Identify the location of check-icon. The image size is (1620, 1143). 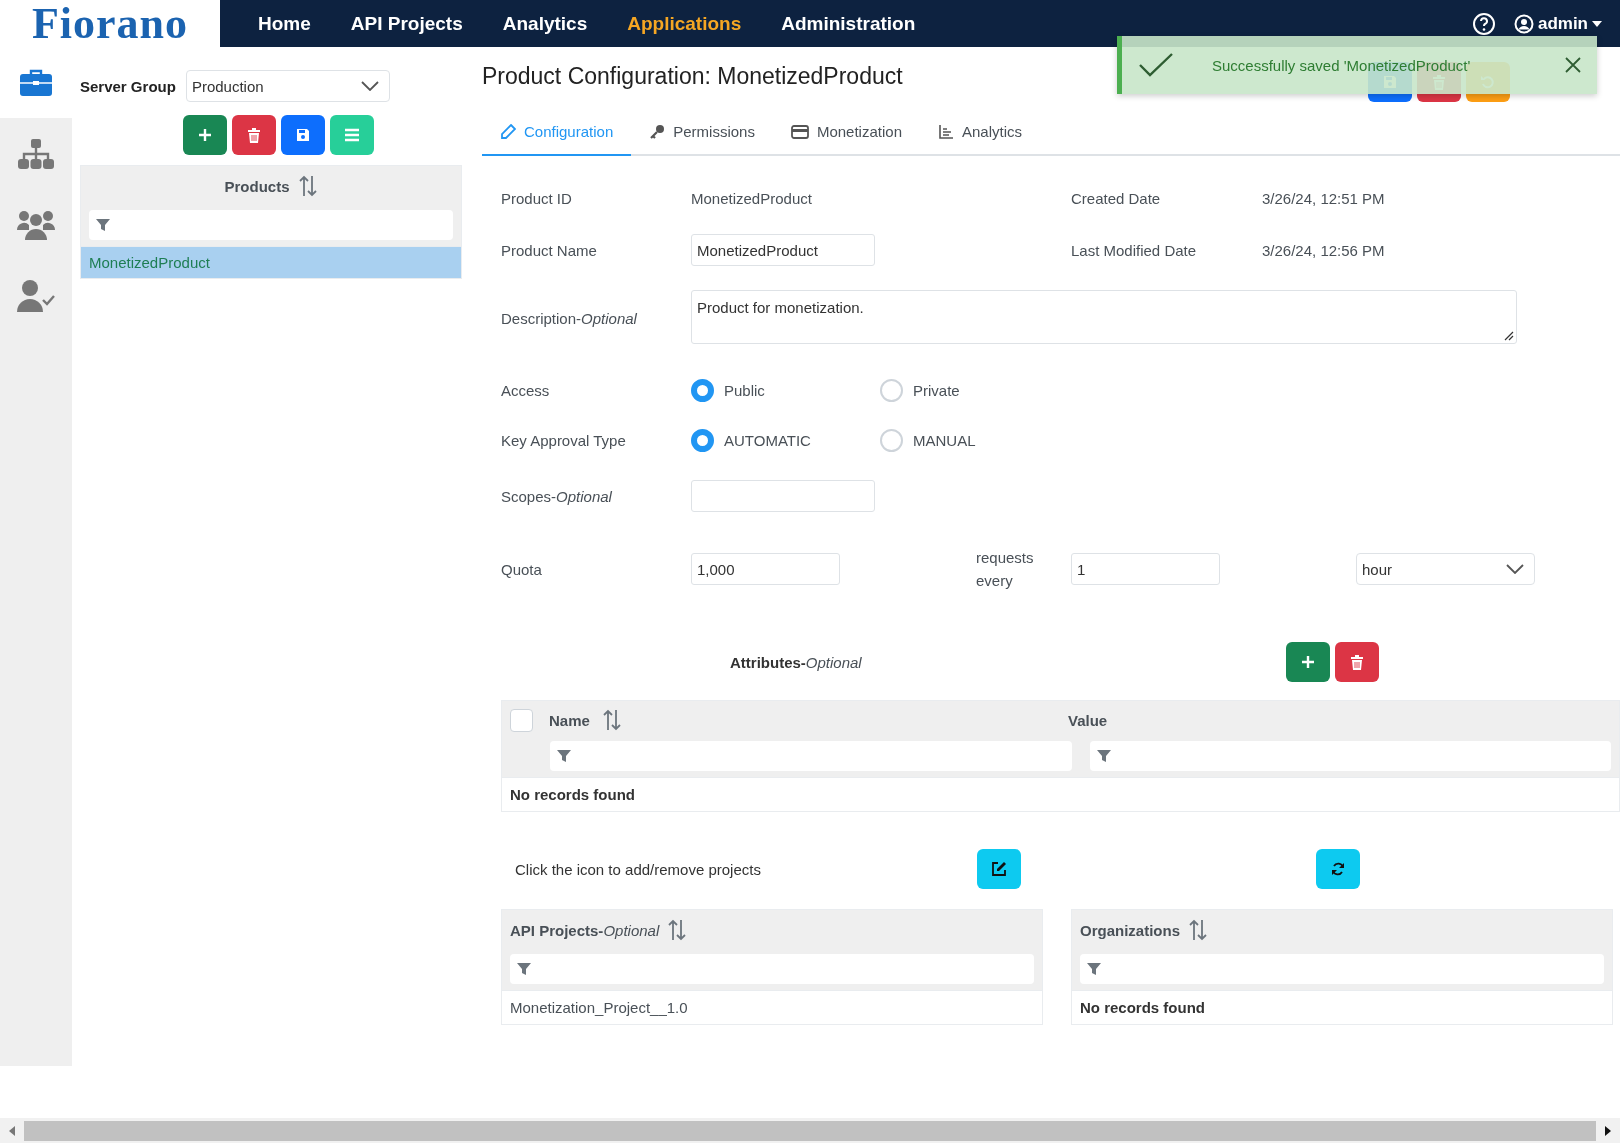
(1156, 65).